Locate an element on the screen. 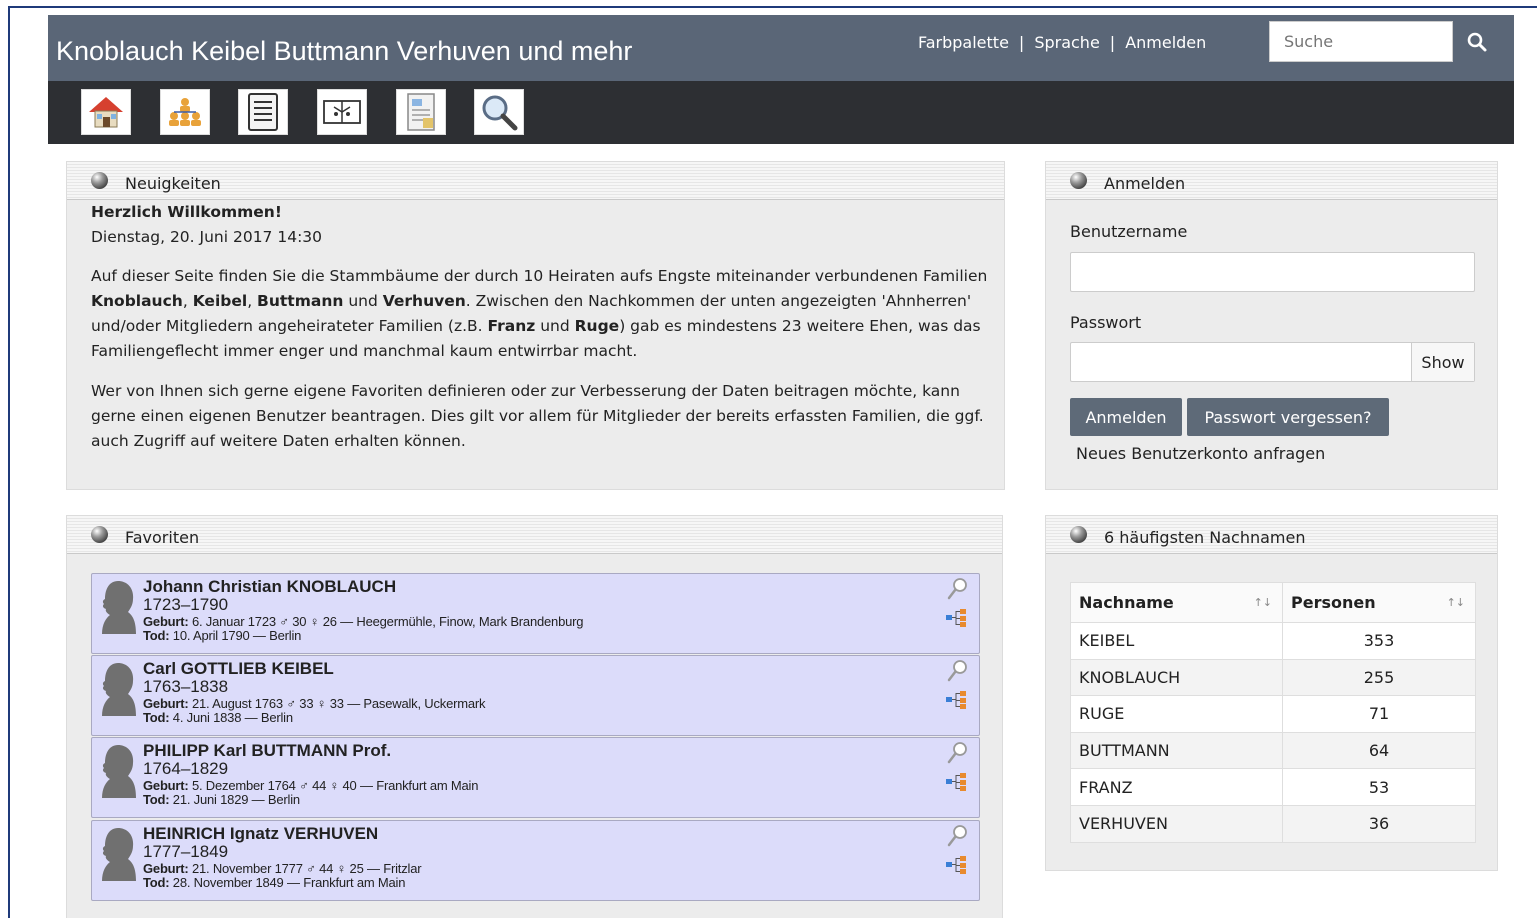  table-row: KNOBLAUCH 255 is located at coordinates (1273, 677).